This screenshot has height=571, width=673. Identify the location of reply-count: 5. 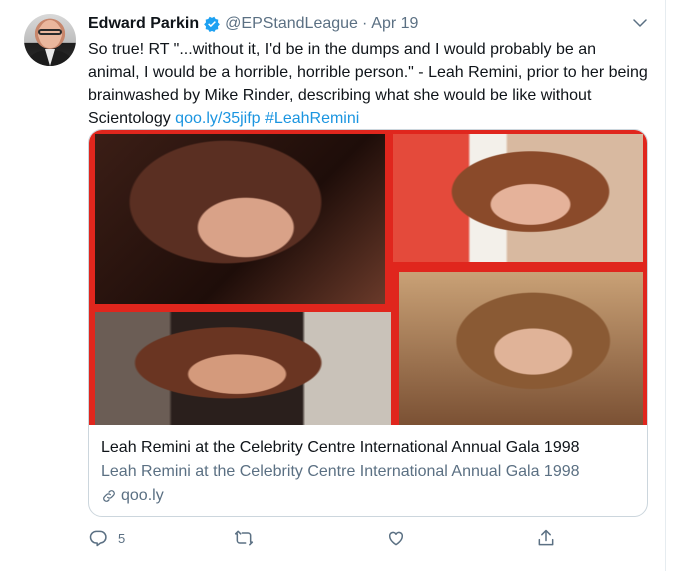
(122, 538).